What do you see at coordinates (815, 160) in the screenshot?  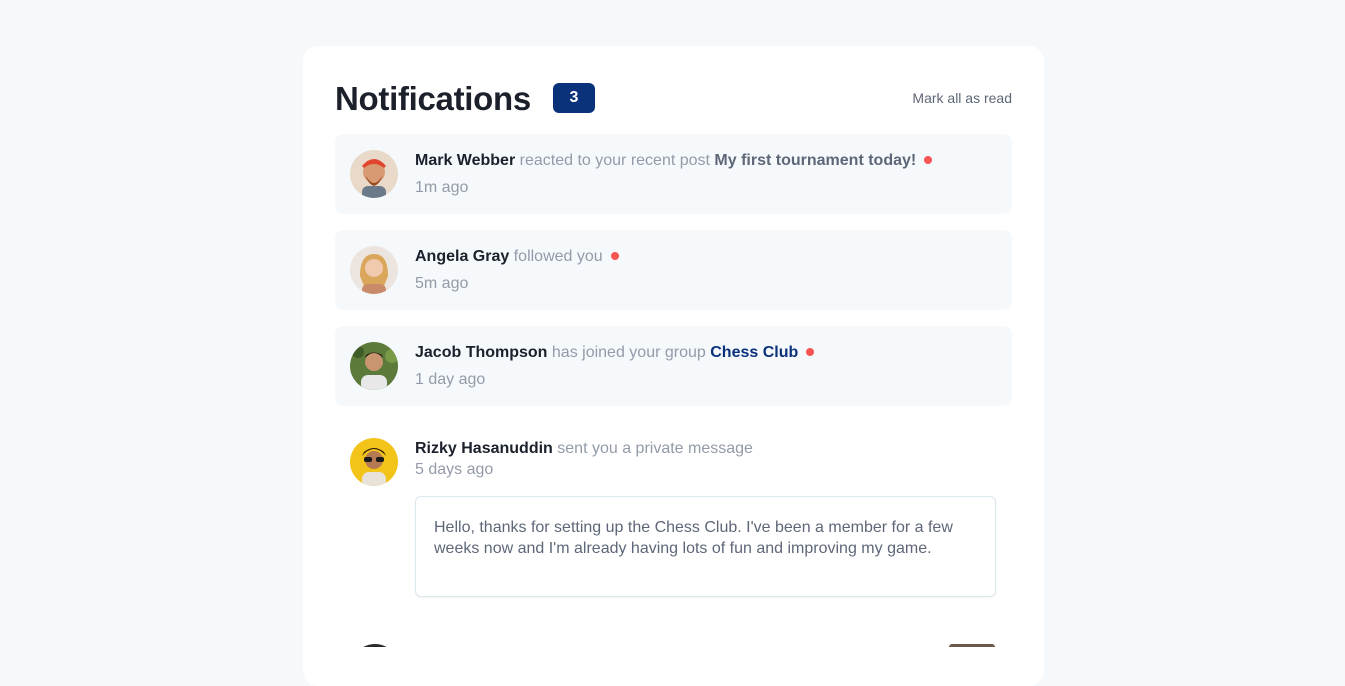 I see `notification-post-link: My first tournament today!` at bounding box center [815, 160].